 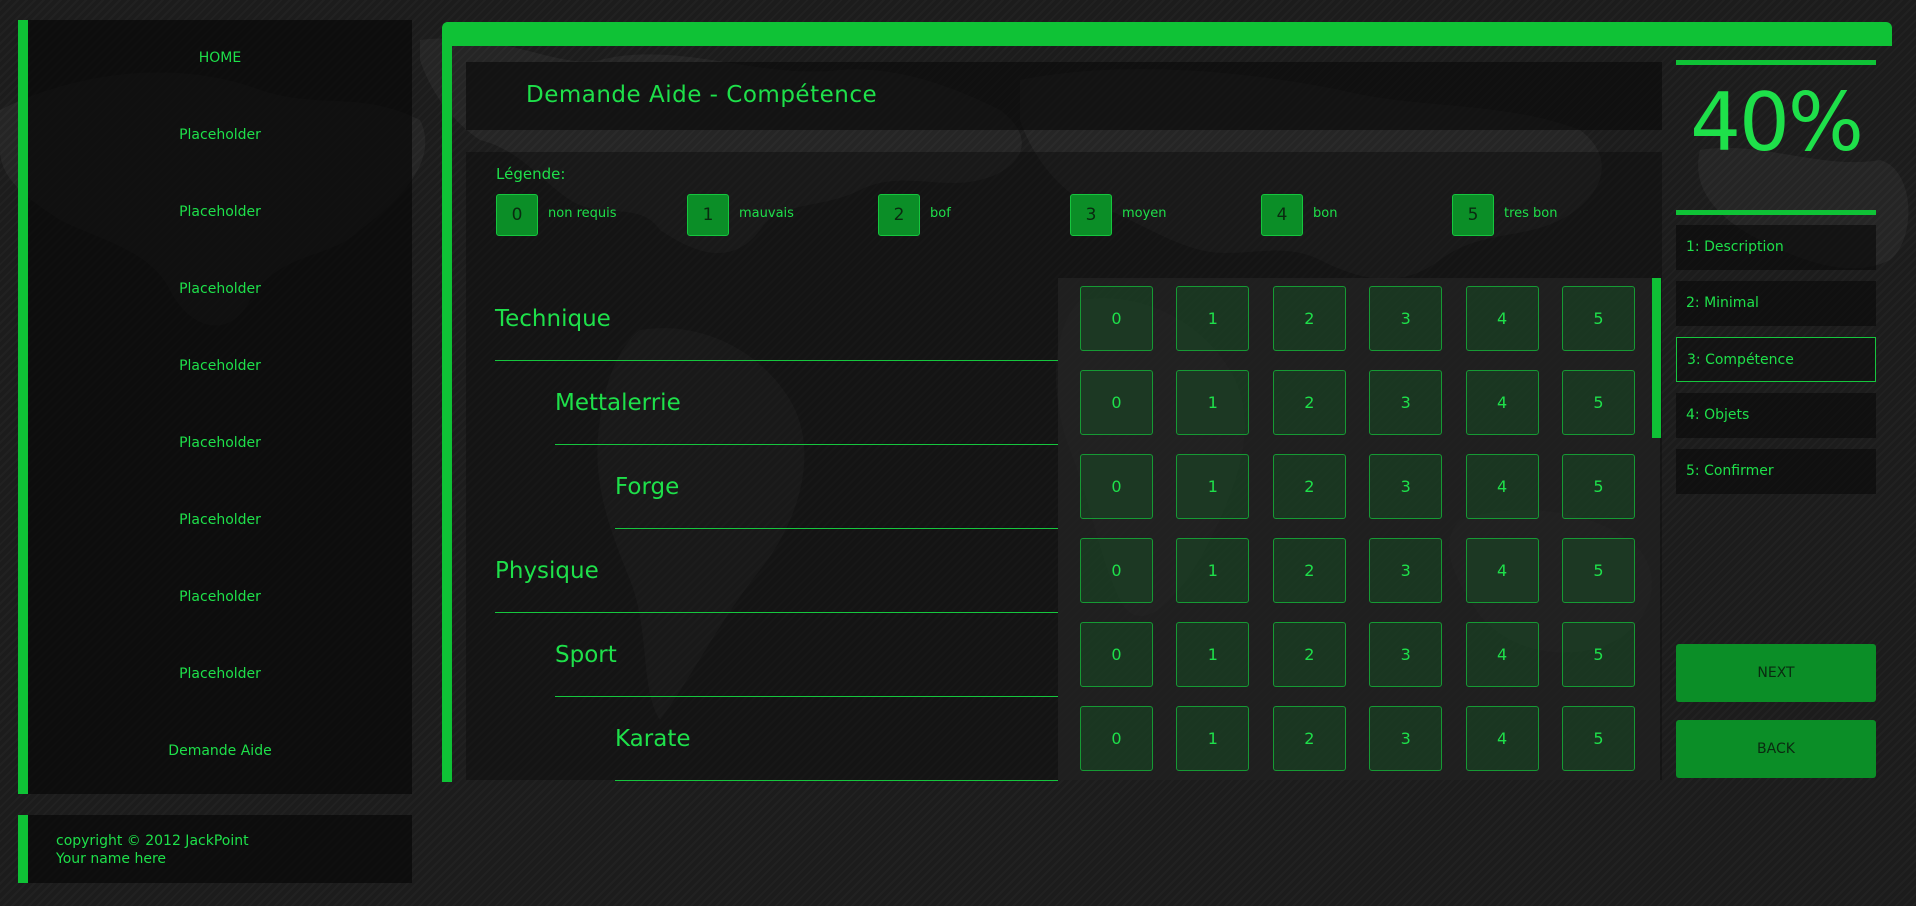 I want to click on nav-item-placeholder-3: Placeholder, so click(x=220, y=289).